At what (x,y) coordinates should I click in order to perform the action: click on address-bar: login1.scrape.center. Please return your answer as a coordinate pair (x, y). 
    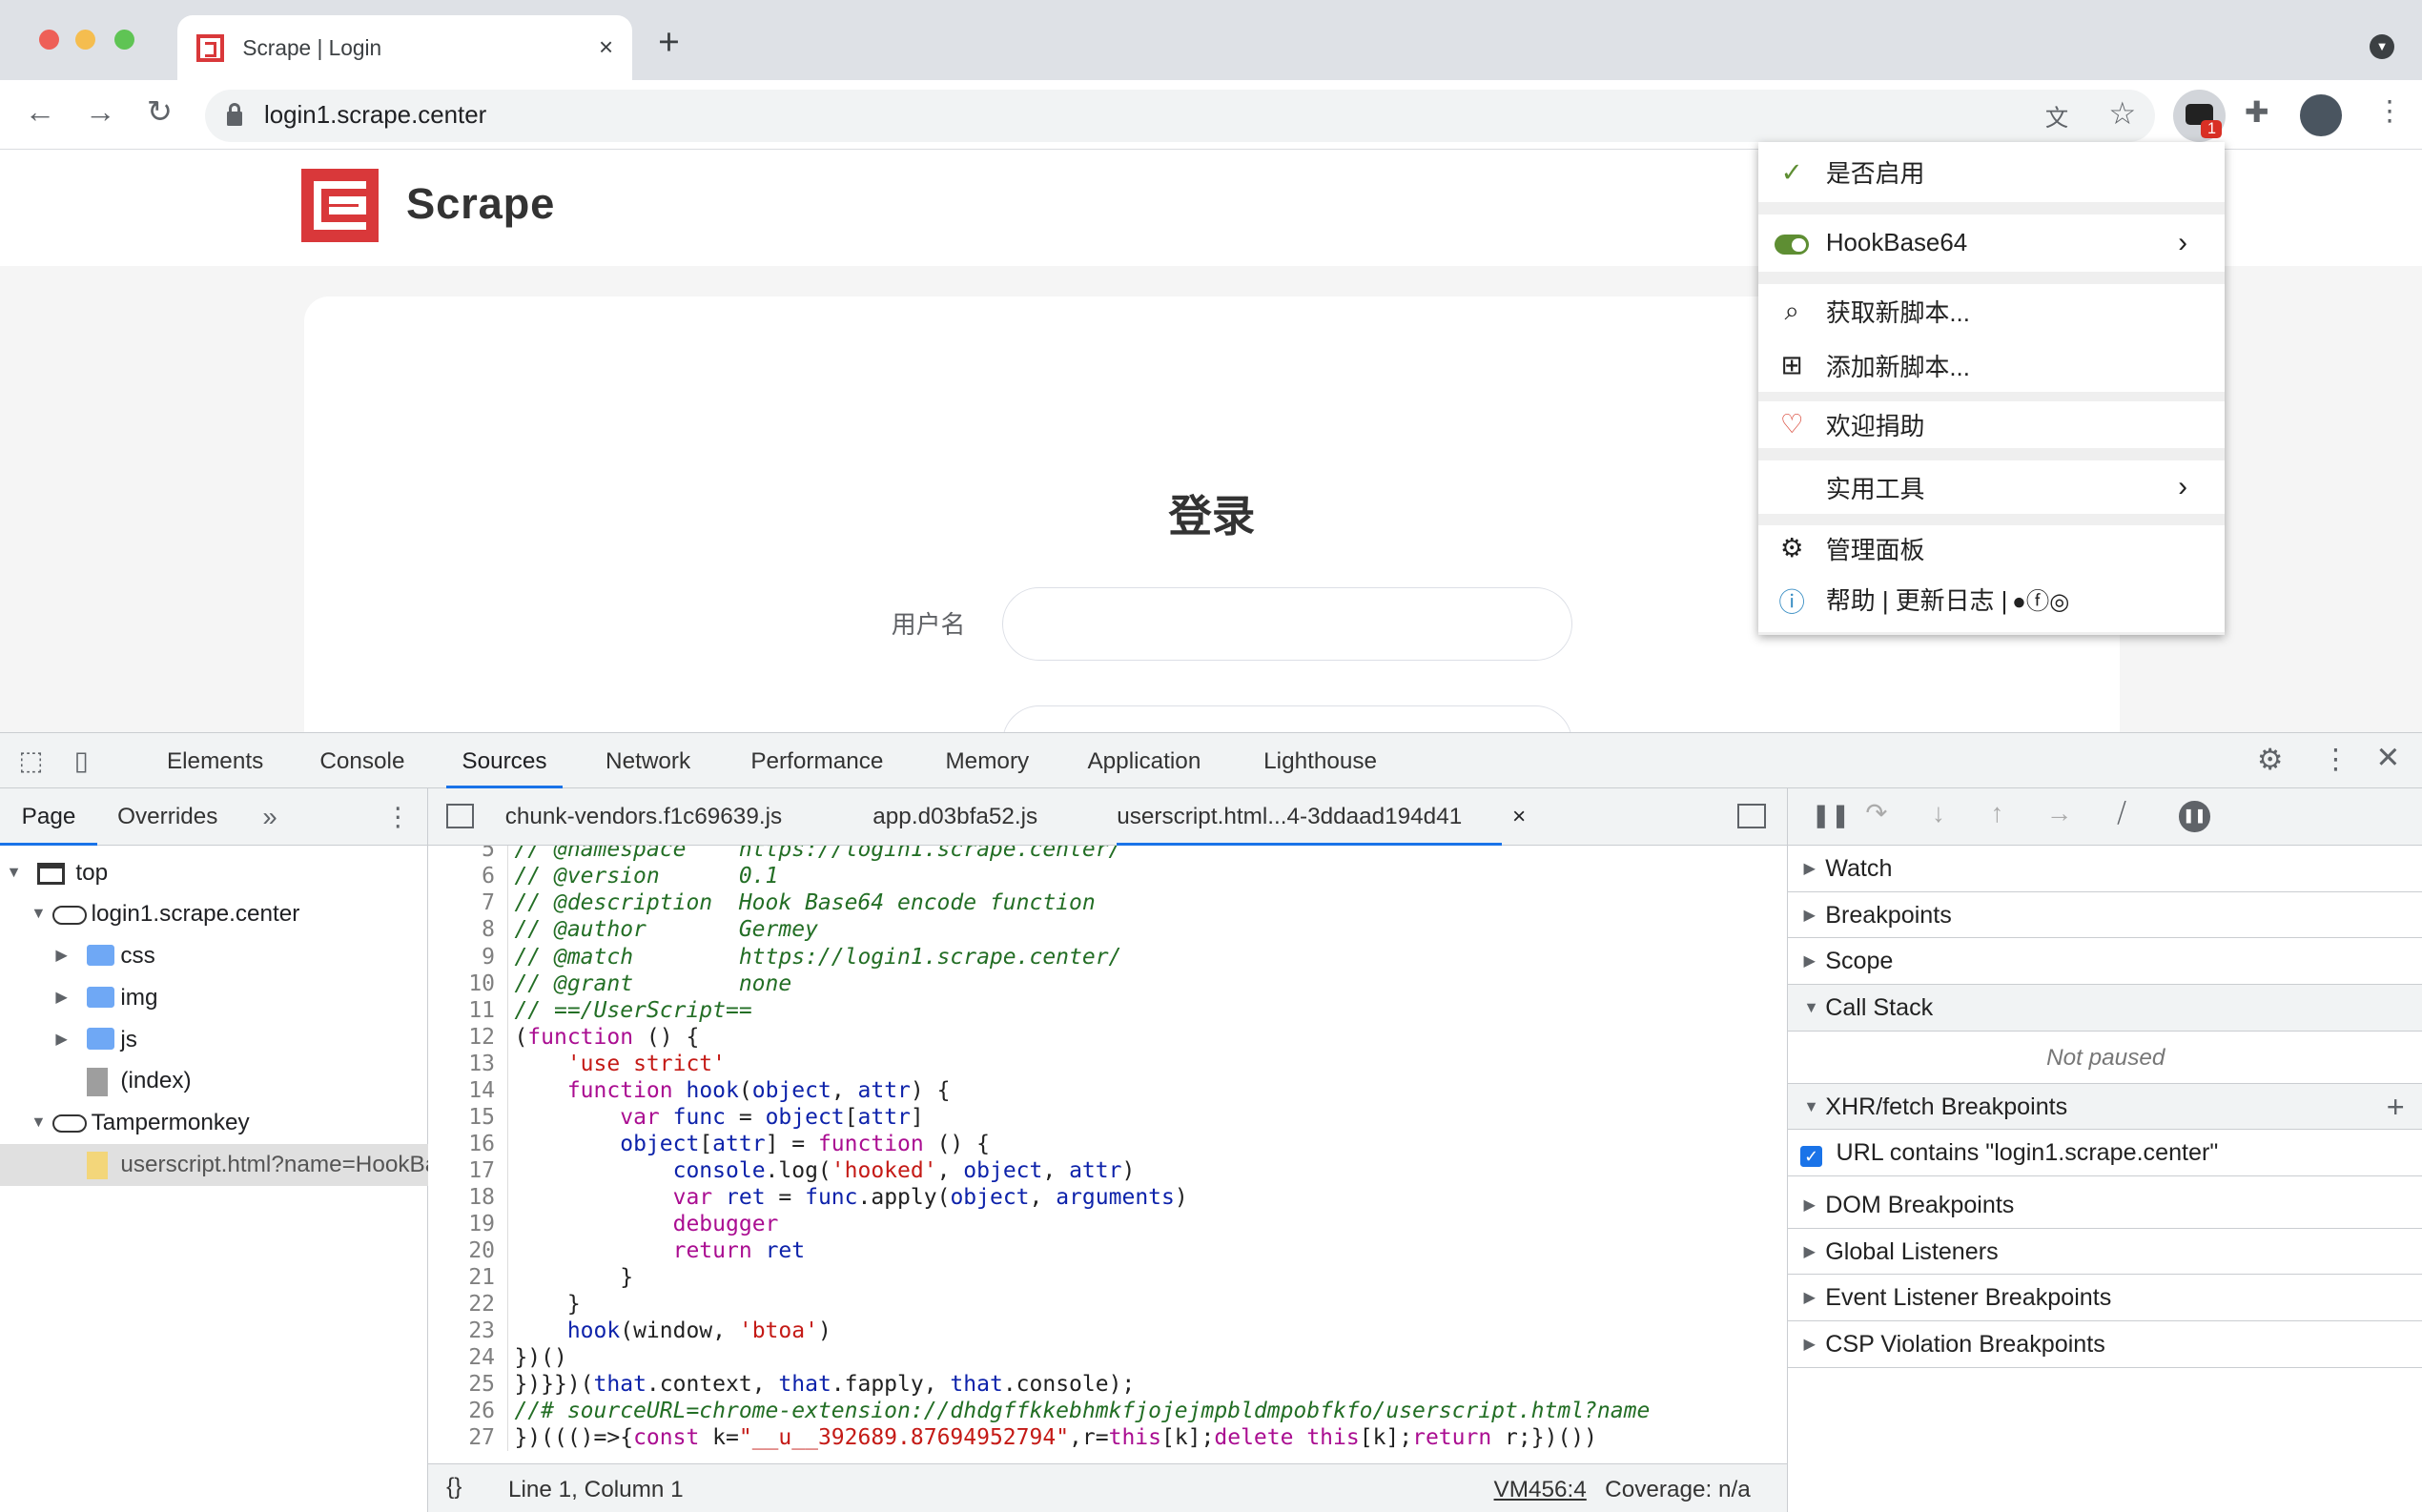
    Looking at the image, I should click on (1180, 116).